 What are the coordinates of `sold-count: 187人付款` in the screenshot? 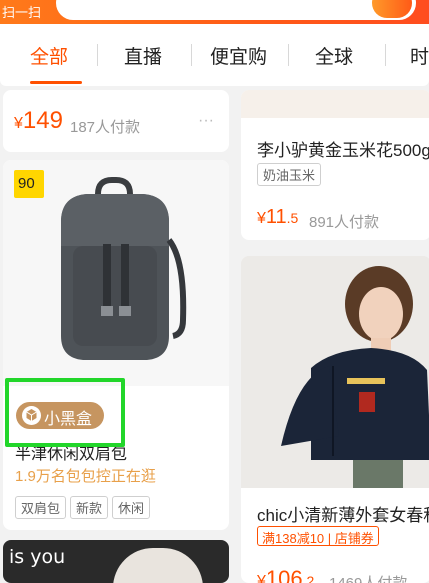 It's located at (105, 127).